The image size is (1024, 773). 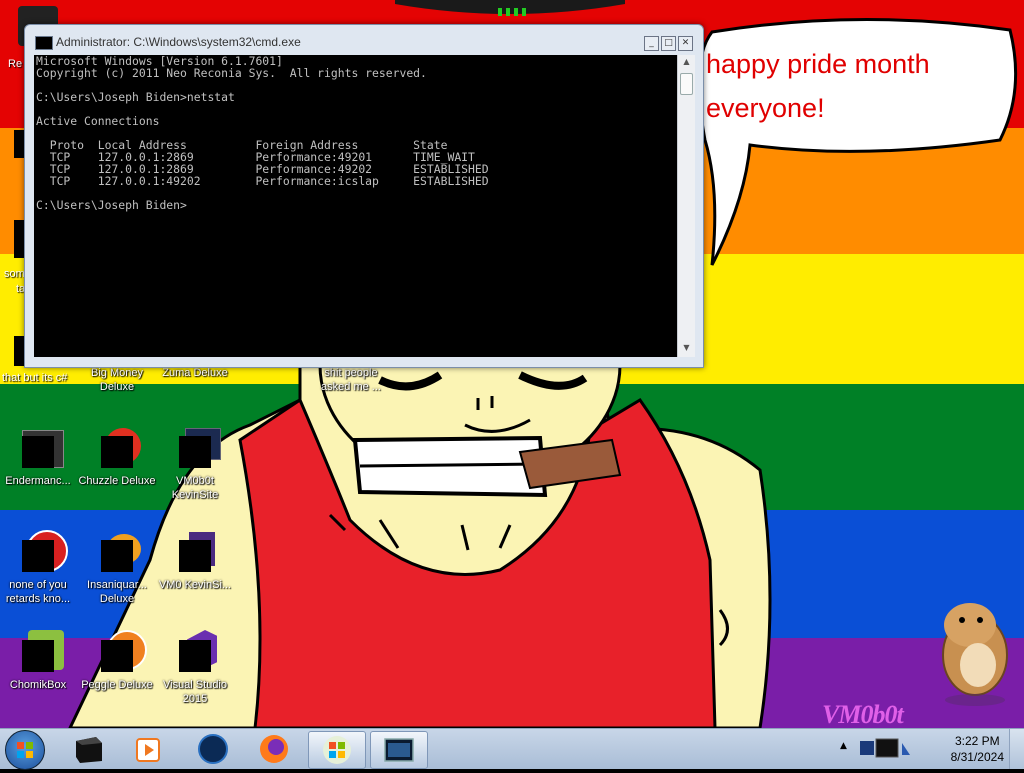 What do you see at coordinates (39, 450) in the screenshot?
I see `enderman-icon` at bounding box center [39, 450].